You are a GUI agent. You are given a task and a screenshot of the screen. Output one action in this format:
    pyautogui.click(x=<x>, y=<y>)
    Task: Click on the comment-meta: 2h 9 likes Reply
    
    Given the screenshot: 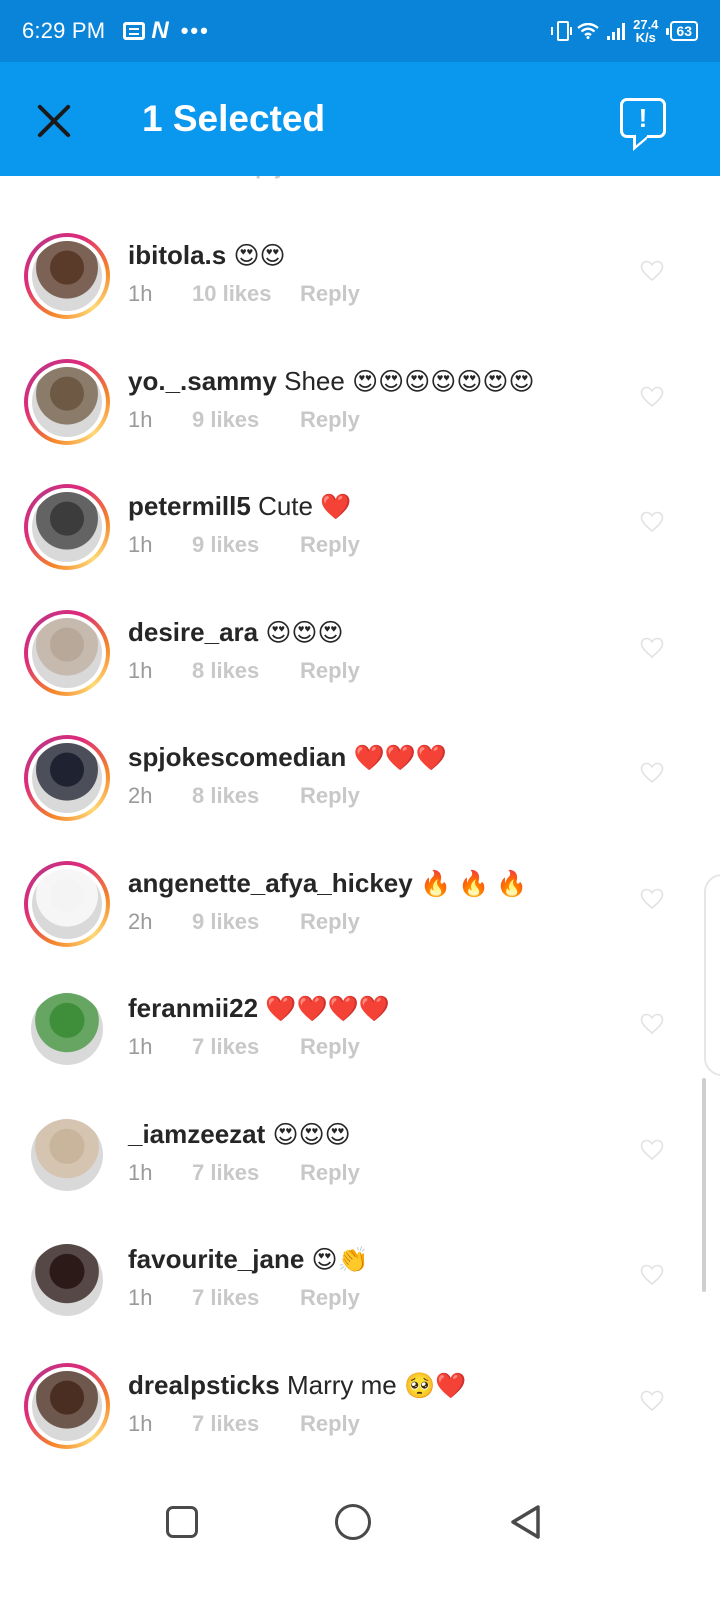 What is the action you would take?
    pyautogui.click(x=379, y=922)
    